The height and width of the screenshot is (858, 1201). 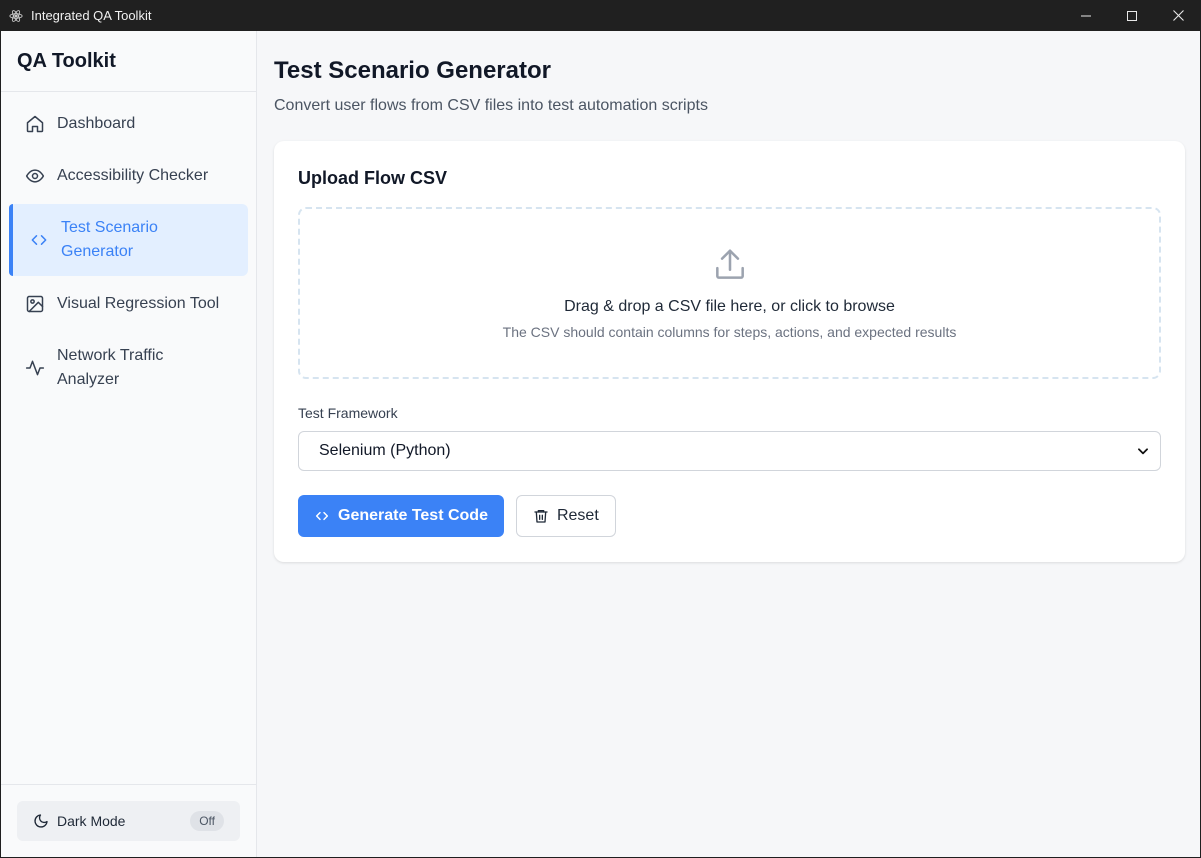 I want to click on sidebar-item-test-scenario-generator: Test Scenario Generator, so click(x=128, y=240).